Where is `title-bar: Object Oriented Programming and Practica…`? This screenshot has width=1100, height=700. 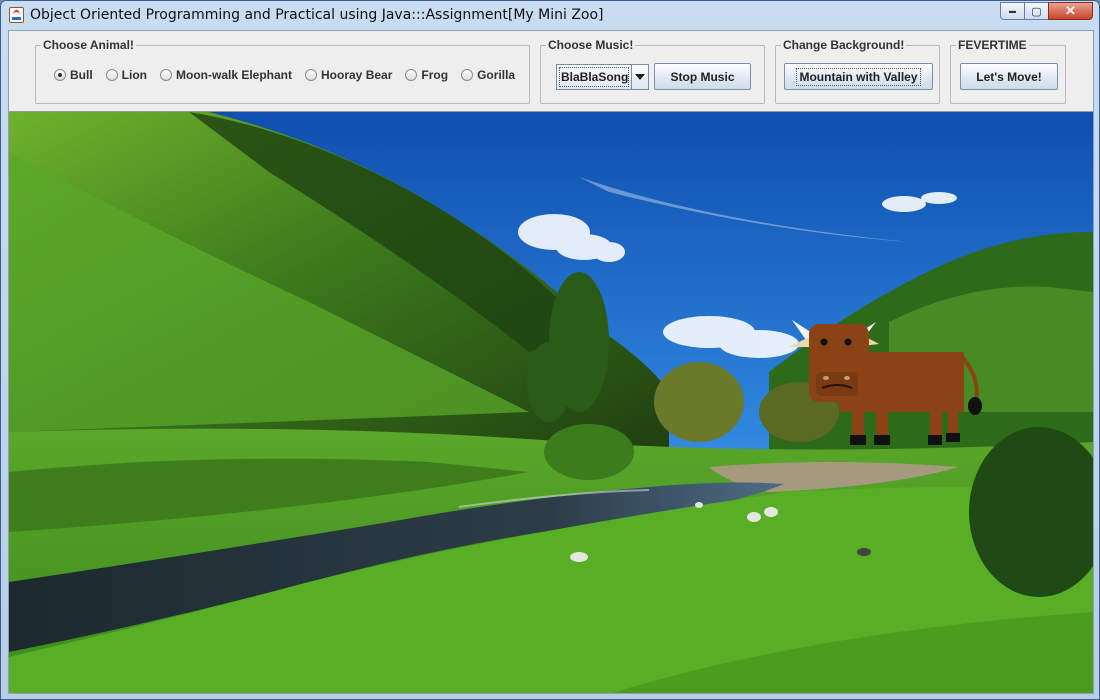
title-bar: Object Oriented Programming and Practica… is located at coordinates (550, 15).